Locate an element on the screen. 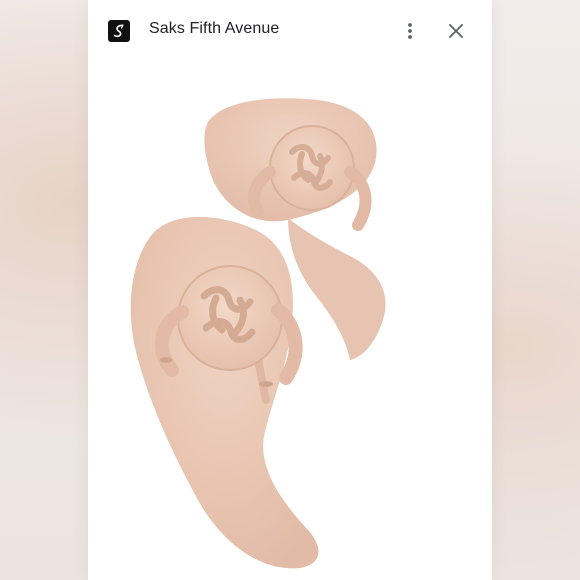 Image resolution: width=580 pixels, height=580 pixels. saks-logo-icon is located at coordinates (119, 31).